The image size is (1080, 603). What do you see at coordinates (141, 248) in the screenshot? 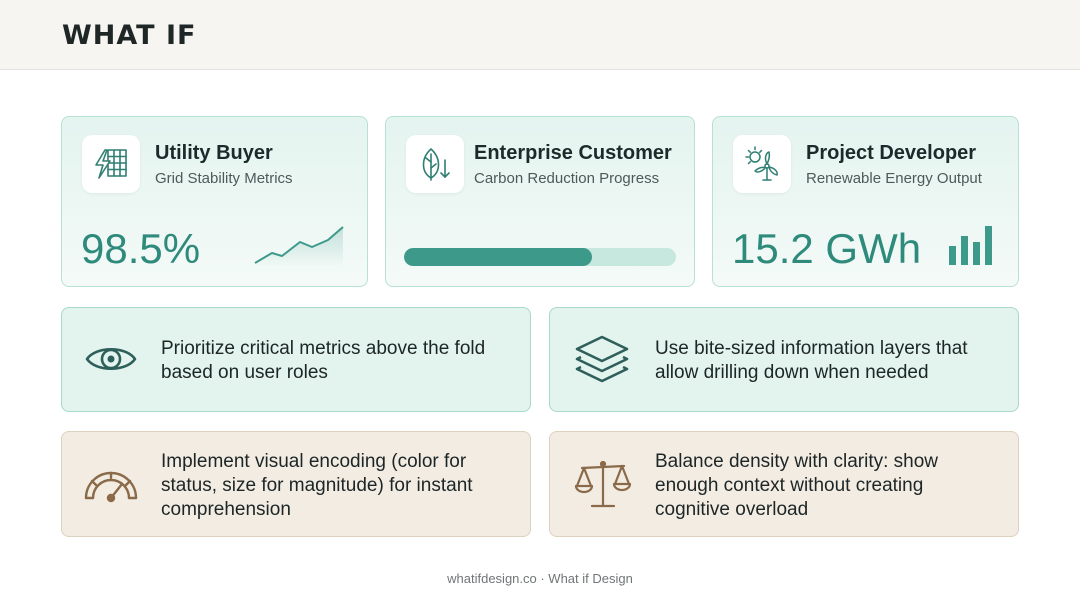
I see `metric-value: 98.5%` at bounding box center [141, 248].